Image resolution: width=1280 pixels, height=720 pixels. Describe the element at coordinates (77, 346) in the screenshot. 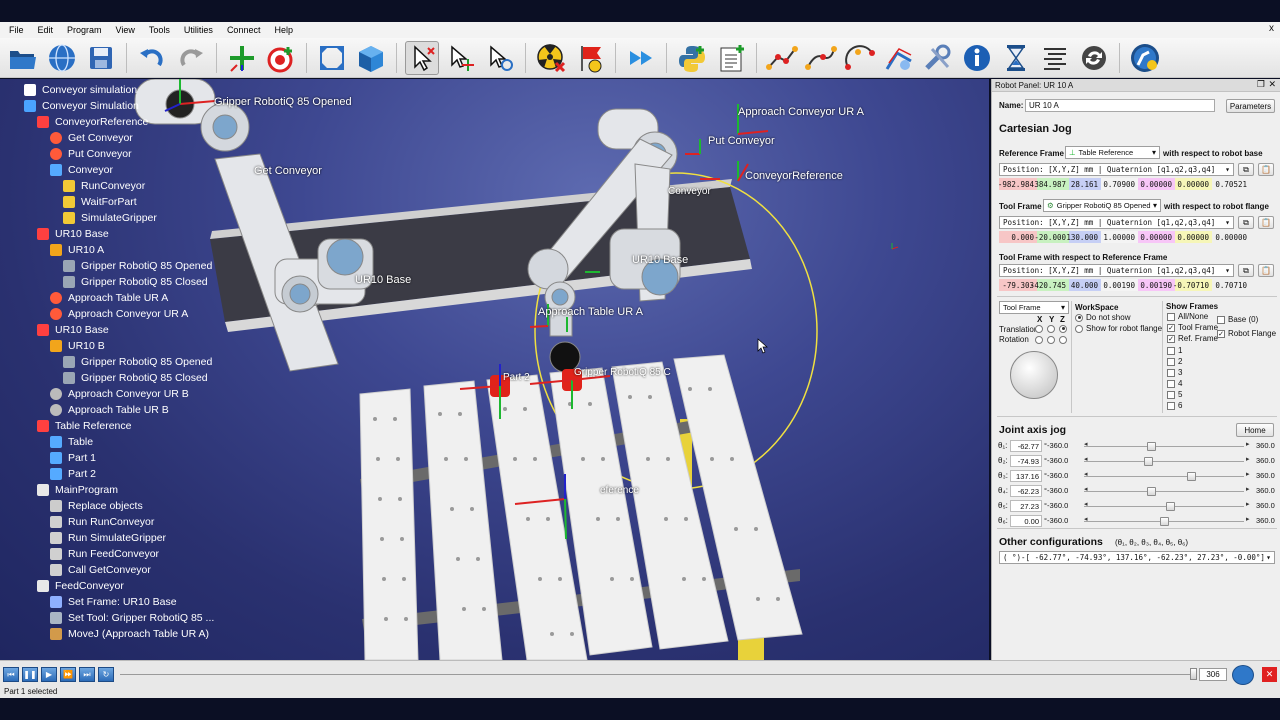

I see `tree-item: UR10 B` at that location.